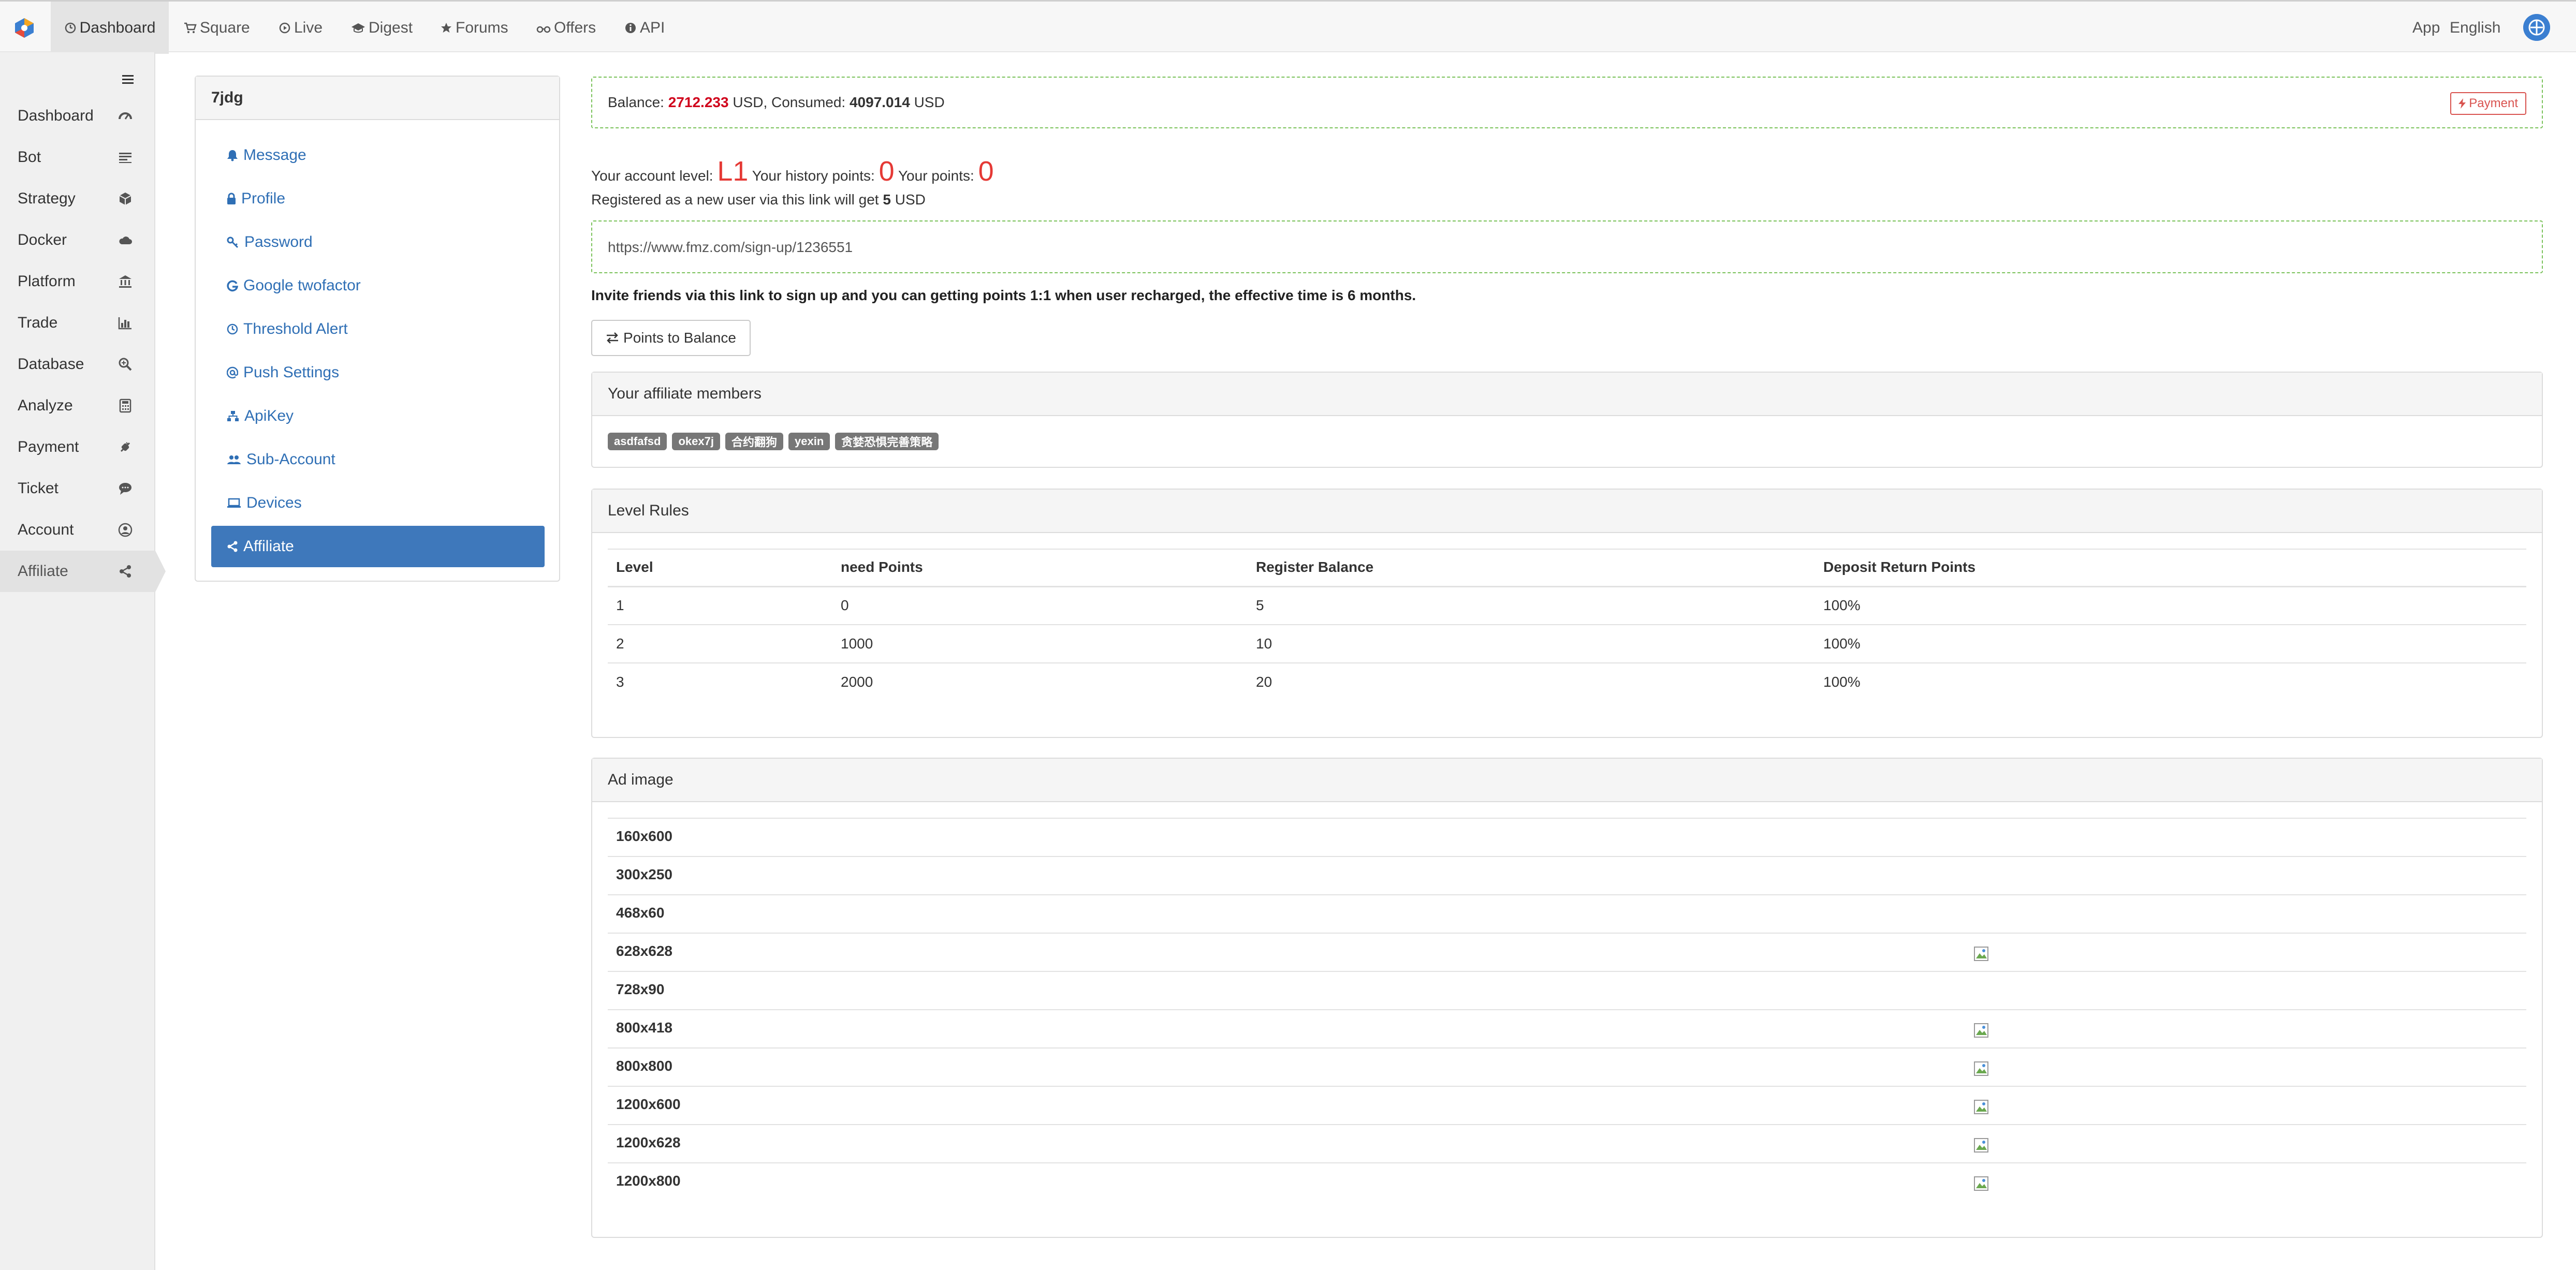  Describe the element at coordinates (234, 503) in the screenshot. I see `laptop-icon` at that location.